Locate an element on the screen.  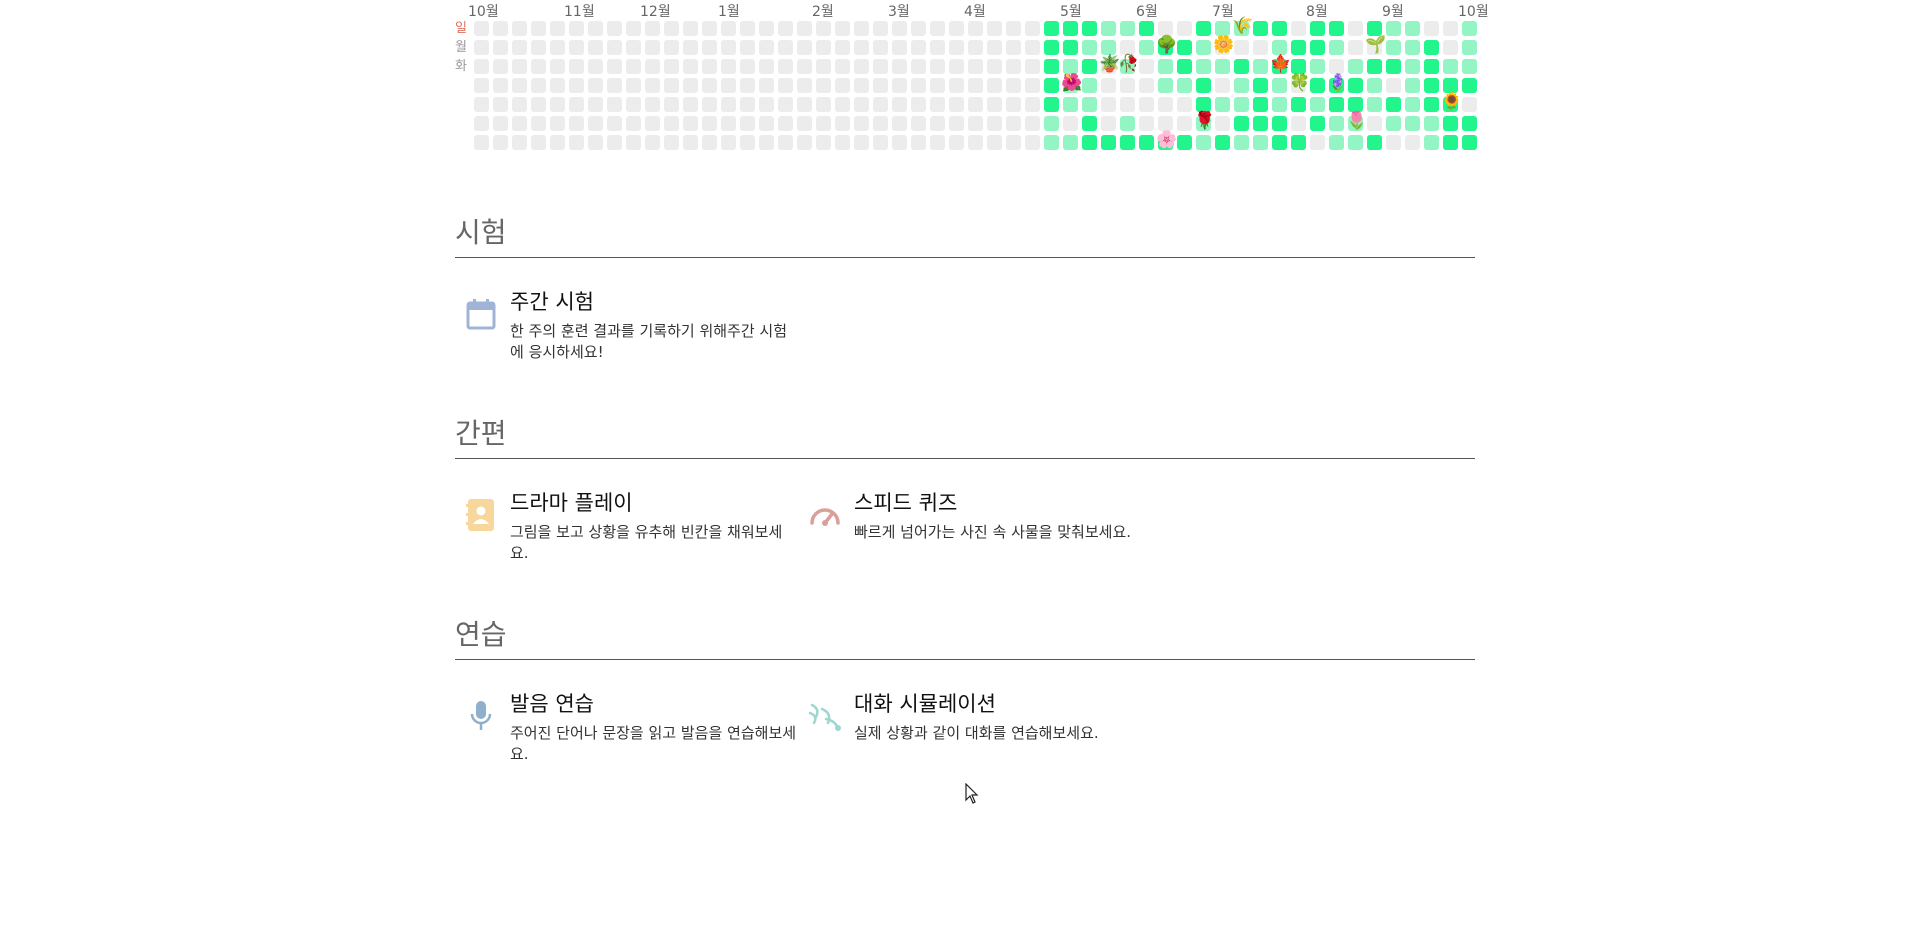
heatmap-cell: 🌾 is located at coordinates (1242, 26).